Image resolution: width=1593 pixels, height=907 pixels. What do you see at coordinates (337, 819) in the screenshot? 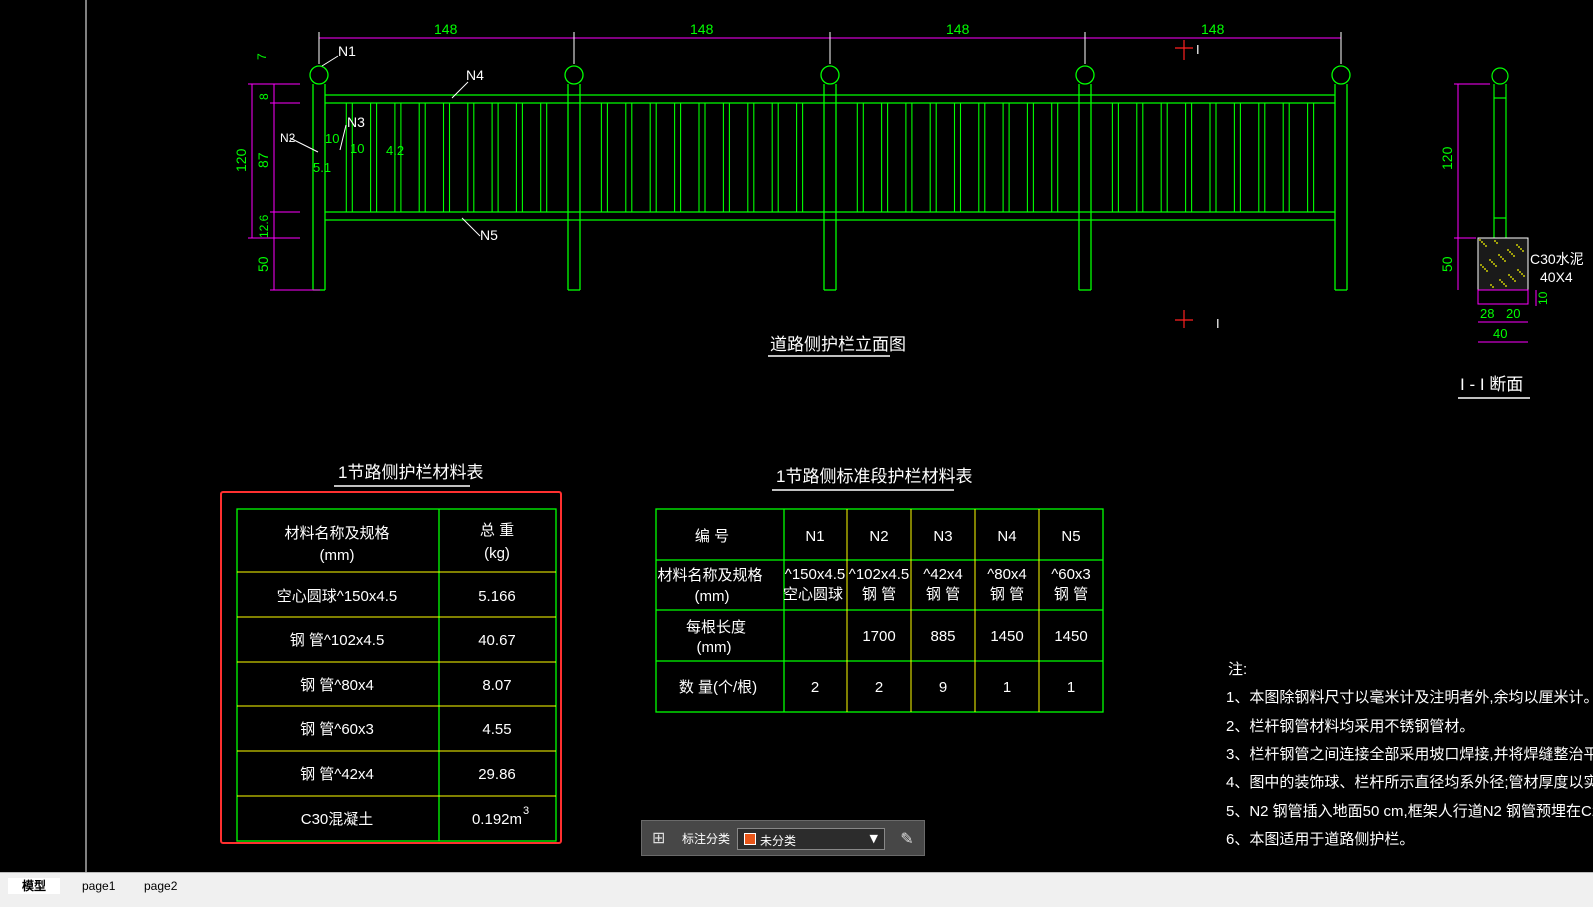
I see `table1-row-name: C30混凝土` at bounding box center [337, 819].